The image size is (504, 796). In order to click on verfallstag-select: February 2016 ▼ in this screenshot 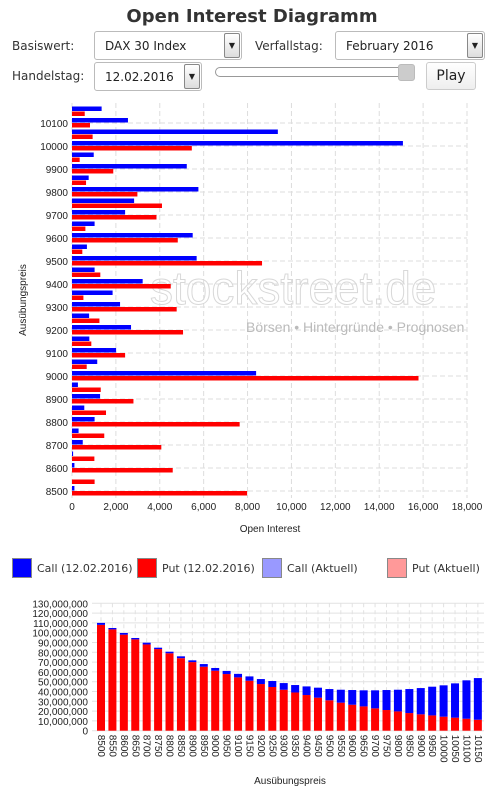, I will do `click(410, 45)`.